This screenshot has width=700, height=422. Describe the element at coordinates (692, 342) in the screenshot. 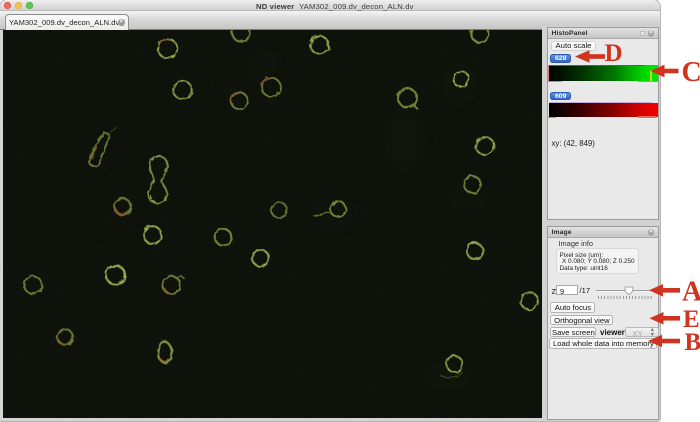

I see `svg-text: B` at that location.